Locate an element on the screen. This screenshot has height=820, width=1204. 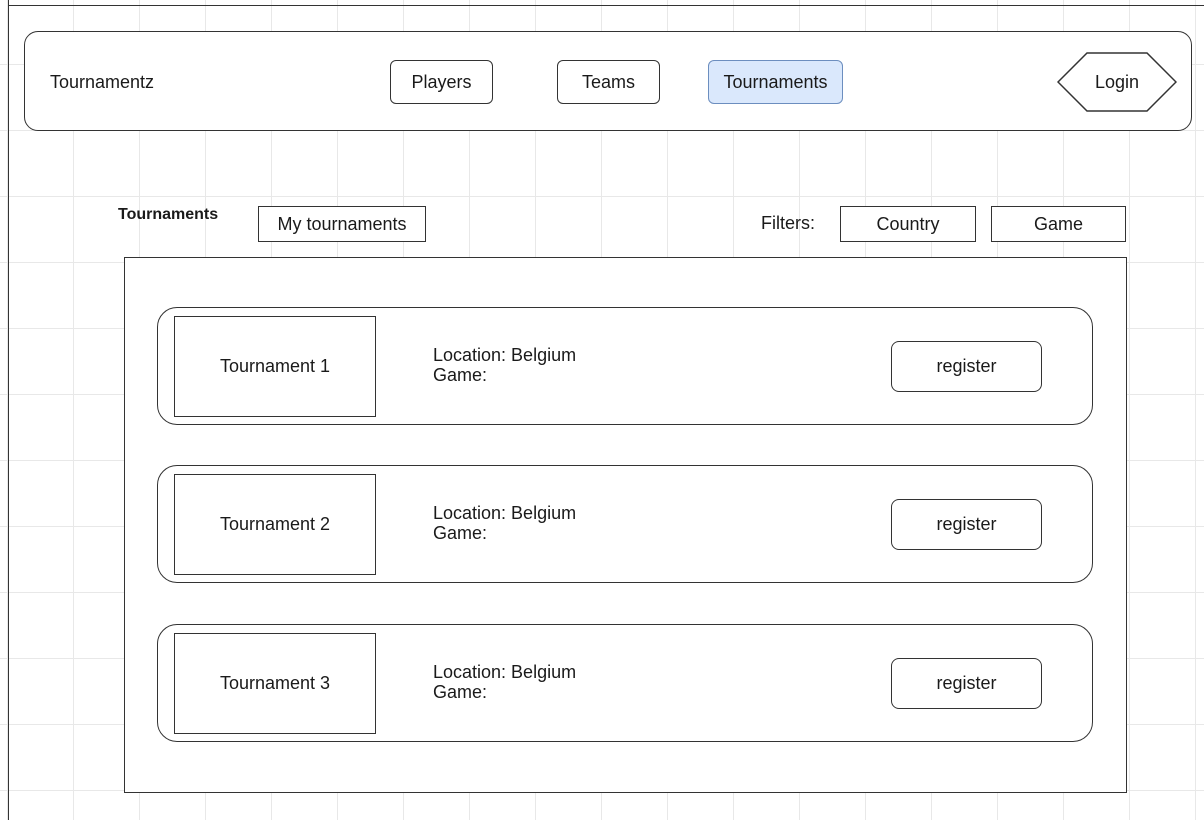
nav-tournaments-button: Tournaments is located at coordinates (775, 82).